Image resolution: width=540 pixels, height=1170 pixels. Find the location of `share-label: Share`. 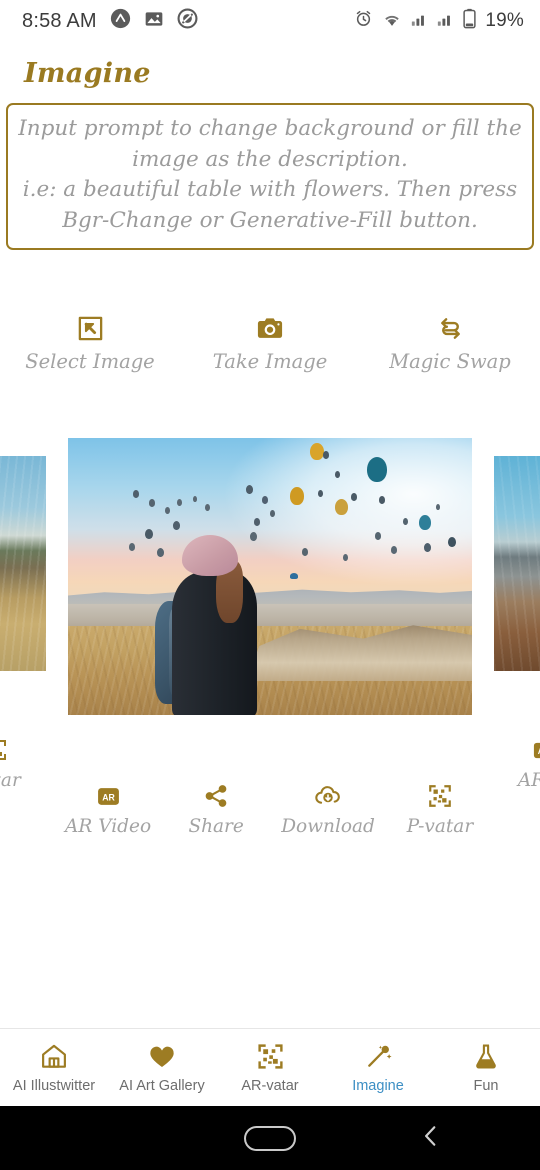

share-label: Share is located at coordinates (216, 827).